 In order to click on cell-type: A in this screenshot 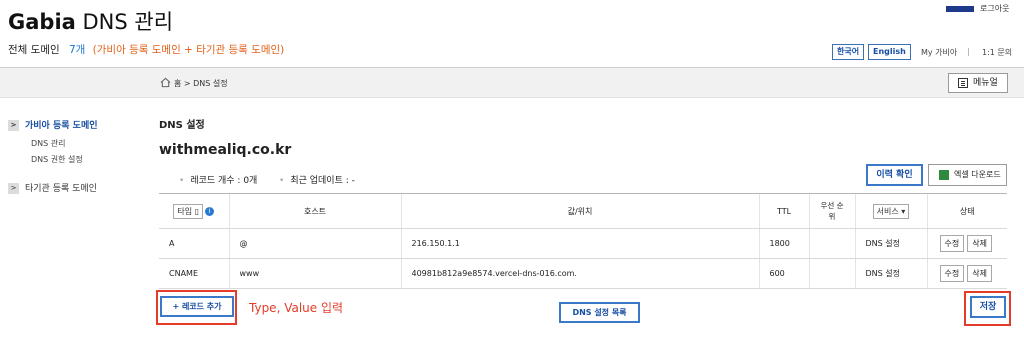, I will do `click(194, 243)`.